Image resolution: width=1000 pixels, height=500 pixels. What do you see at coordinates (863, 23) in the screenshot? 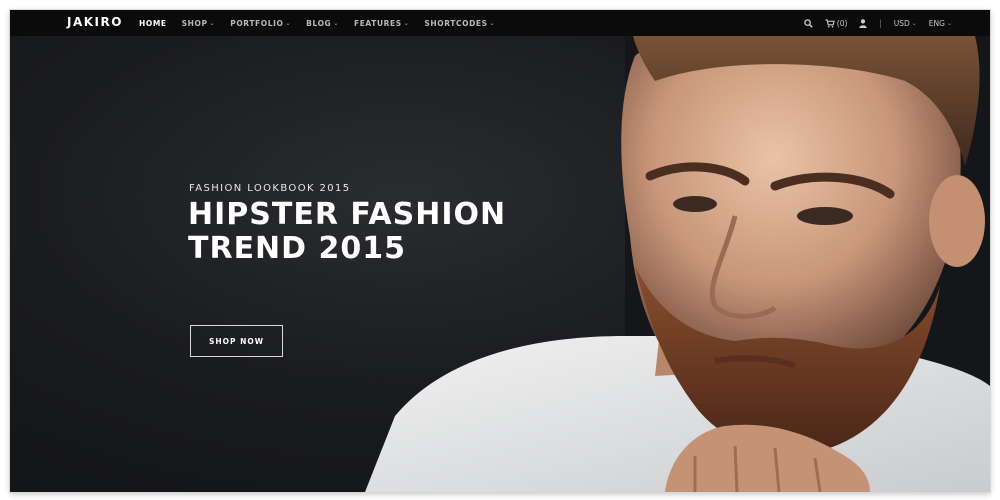
I see `user-icon` at bounding box center [863, 23].